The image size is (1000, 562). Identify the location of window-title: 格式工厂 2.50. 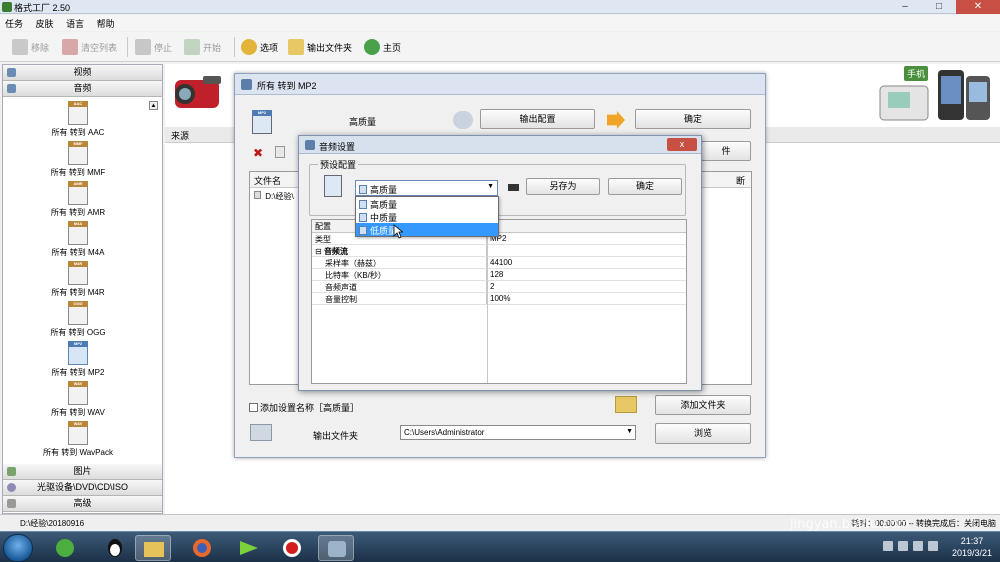
(42, 8).